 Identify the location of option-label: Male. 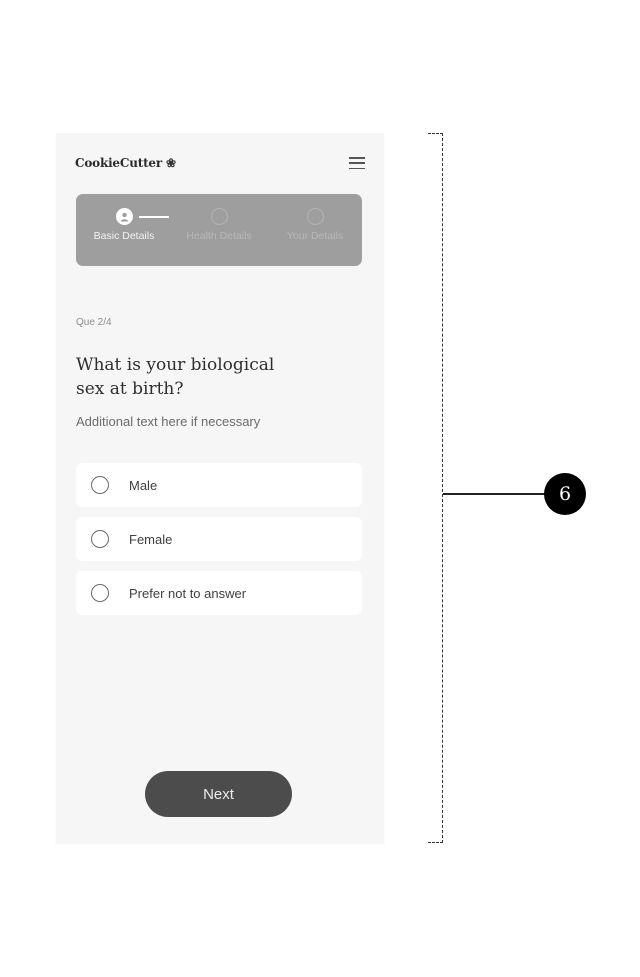
(143, 485).